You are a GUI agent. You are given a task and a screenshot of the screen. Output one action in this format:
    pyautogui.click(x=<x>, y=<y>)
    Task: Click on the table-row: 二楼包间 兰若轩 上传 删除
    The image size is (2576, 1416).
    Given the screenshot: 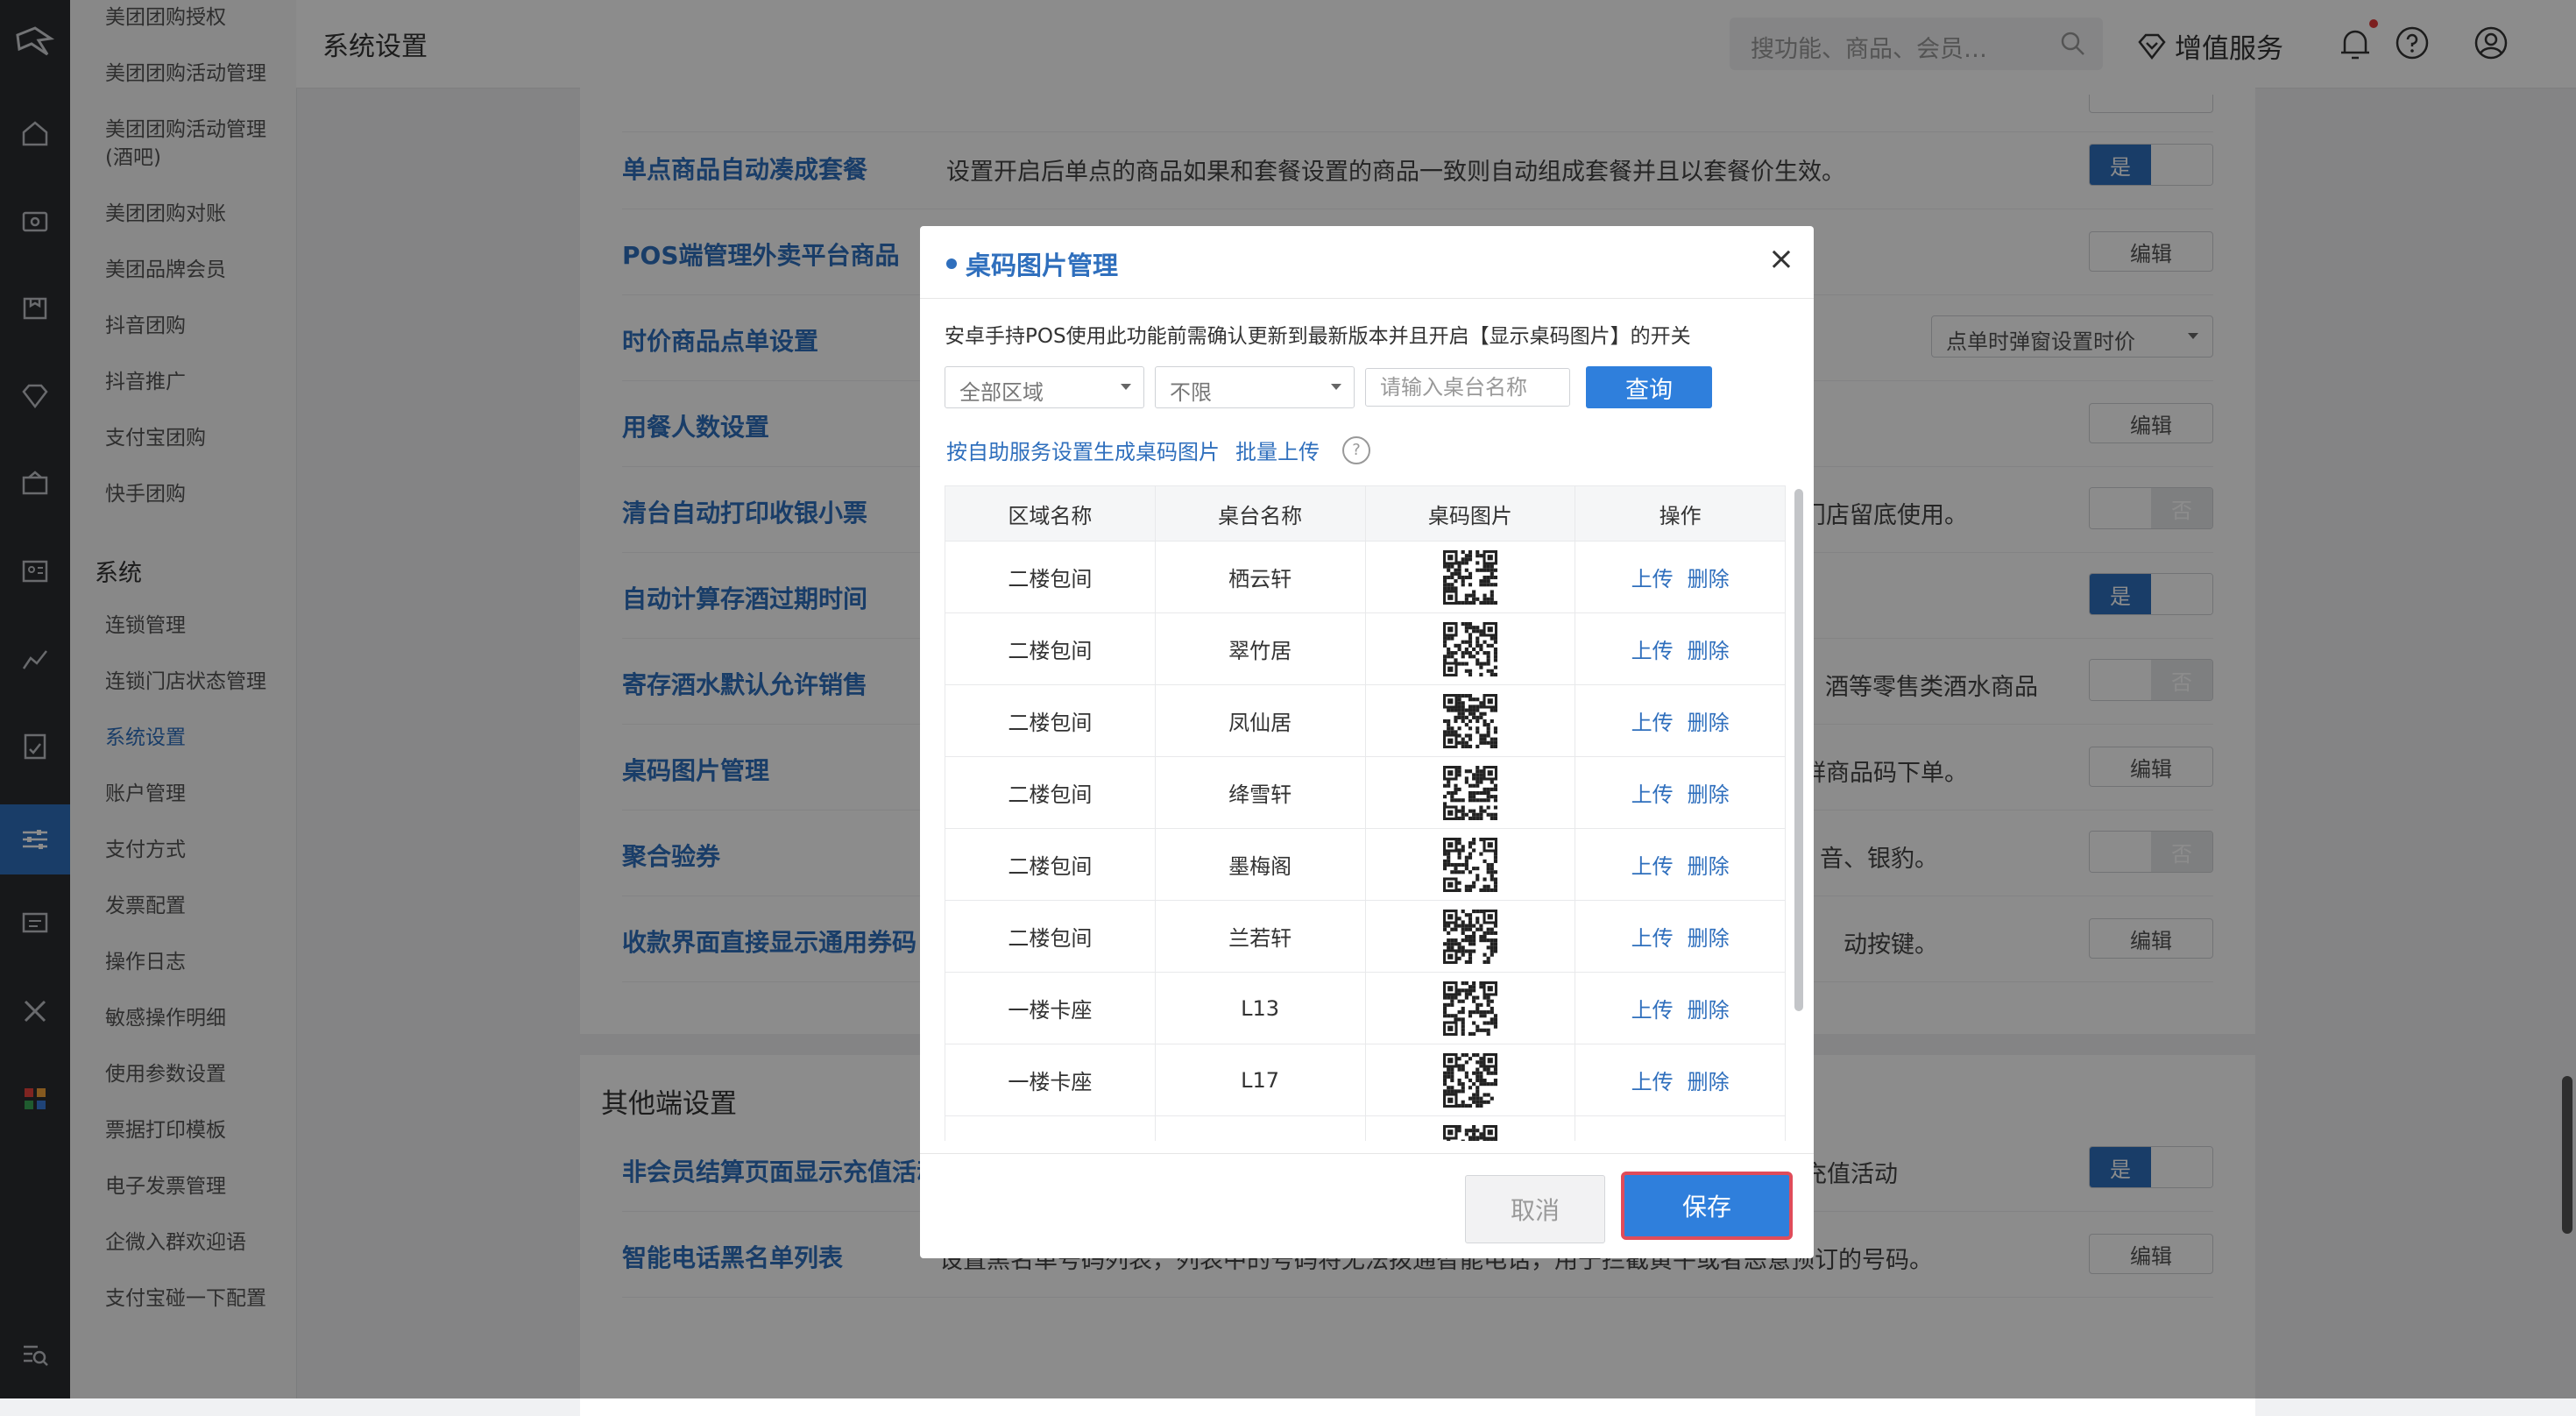 What is the action you would take?
    pyautogui.click(x=1365, y=936)
    